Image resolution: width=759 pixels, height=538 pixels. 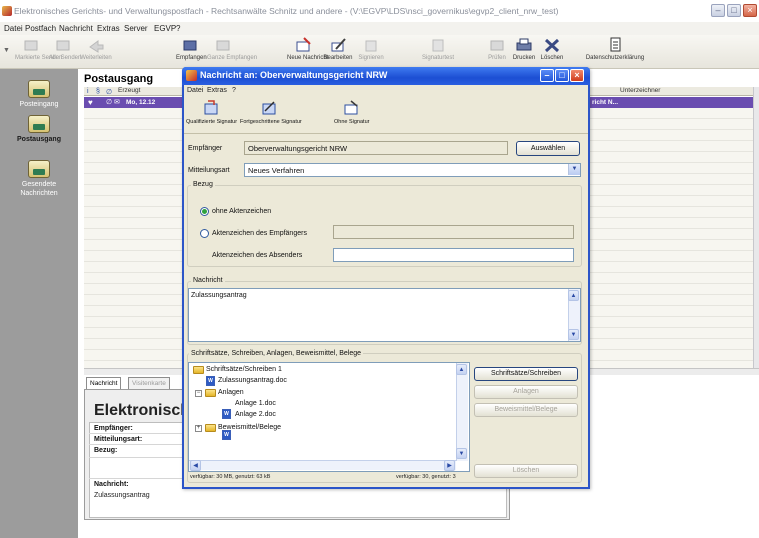 I want to click on chevron-down-icon: ▼, so click(x=574, y=169).